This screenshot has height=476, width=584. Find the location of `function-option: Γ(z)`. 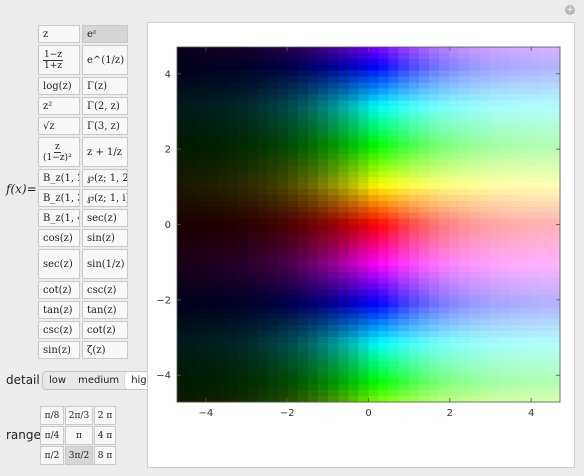

function-option: Γ(z) is located at coordinates (105, 86).